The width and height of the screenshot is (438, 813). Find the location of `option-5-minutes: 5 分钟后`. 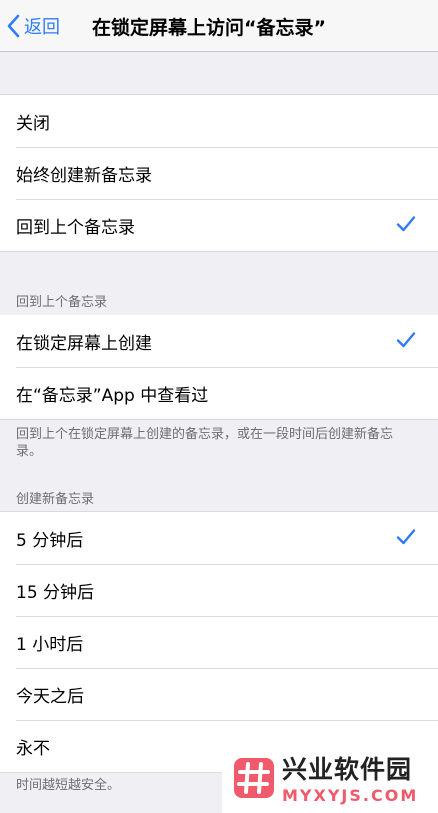

option-5-minutes: 5 分钟后 is located at coordinates (219, 538).